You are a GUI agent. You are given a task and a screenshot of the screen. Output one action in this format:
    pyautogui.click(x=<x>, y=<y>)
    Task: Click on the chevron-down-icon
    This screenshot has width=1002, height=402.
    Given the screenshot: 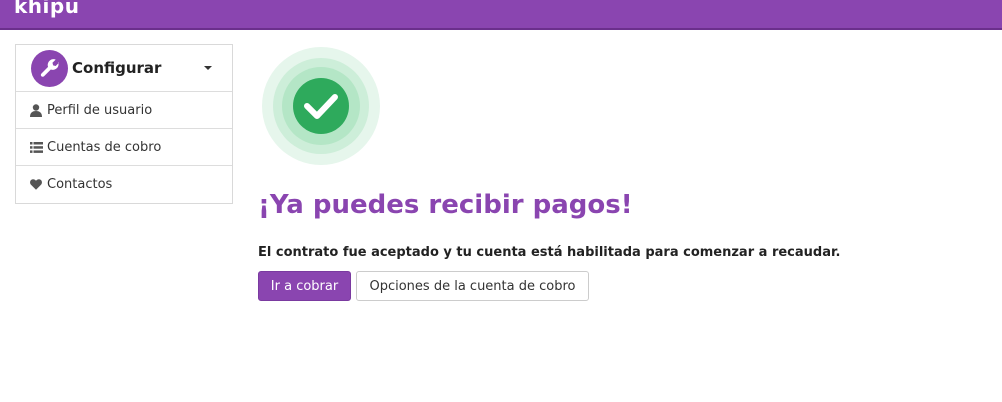 What is the action you would take?
    pyautogui.click(x=208, y=68)
    